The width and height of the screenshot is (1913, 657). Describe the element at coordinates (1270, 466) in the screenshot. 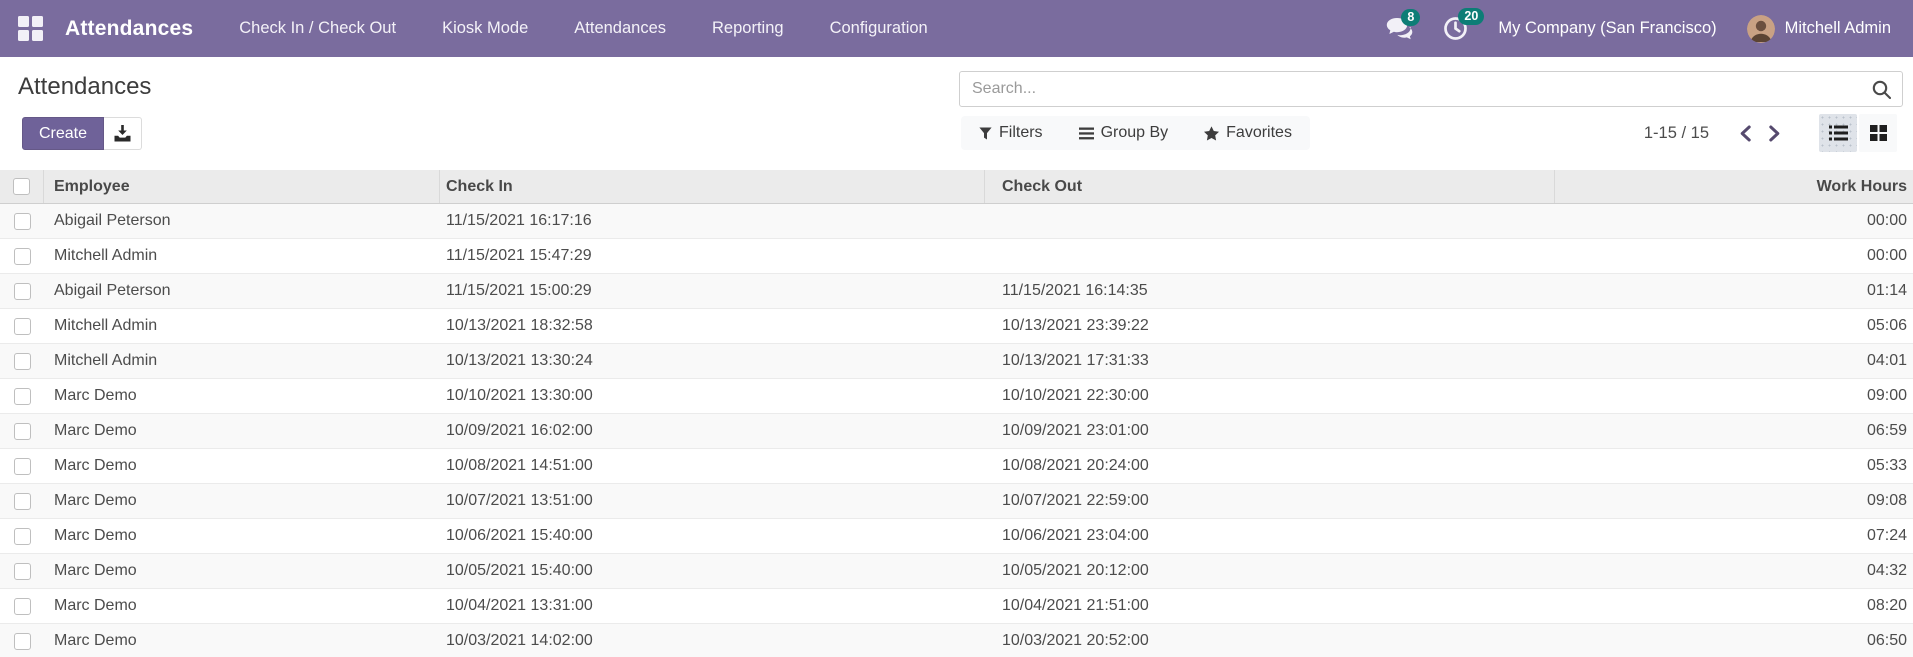

I see `cell-check-out: 10/08/2021 20:24:00` at that location.